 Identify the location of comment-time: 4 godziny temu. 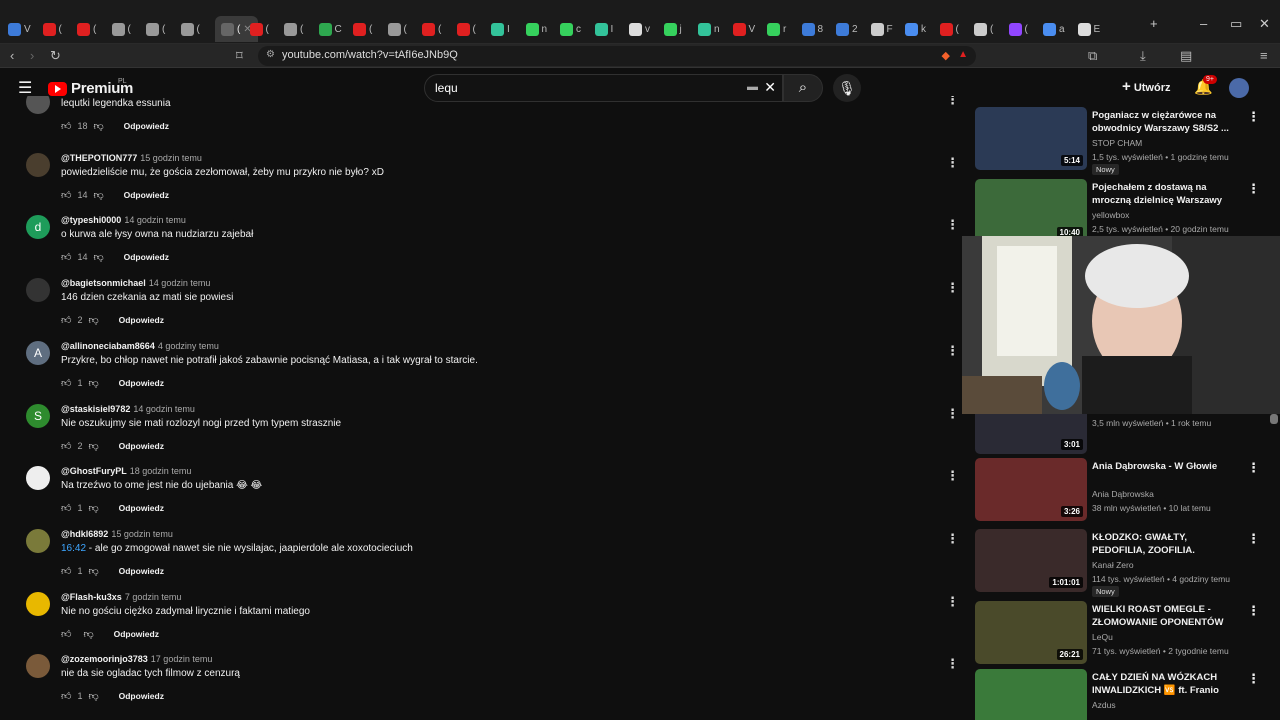
(188, 346).